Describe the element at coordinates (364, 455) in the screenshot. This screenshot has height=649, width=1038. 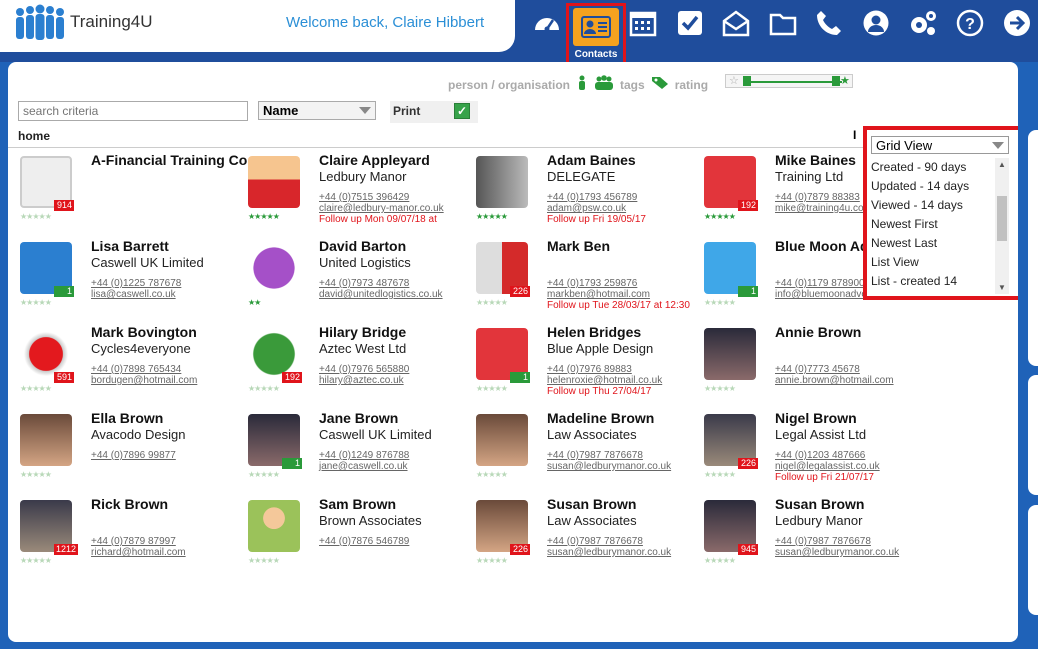
I see `contact-phone: +44 (0)1249 876788` at that location.